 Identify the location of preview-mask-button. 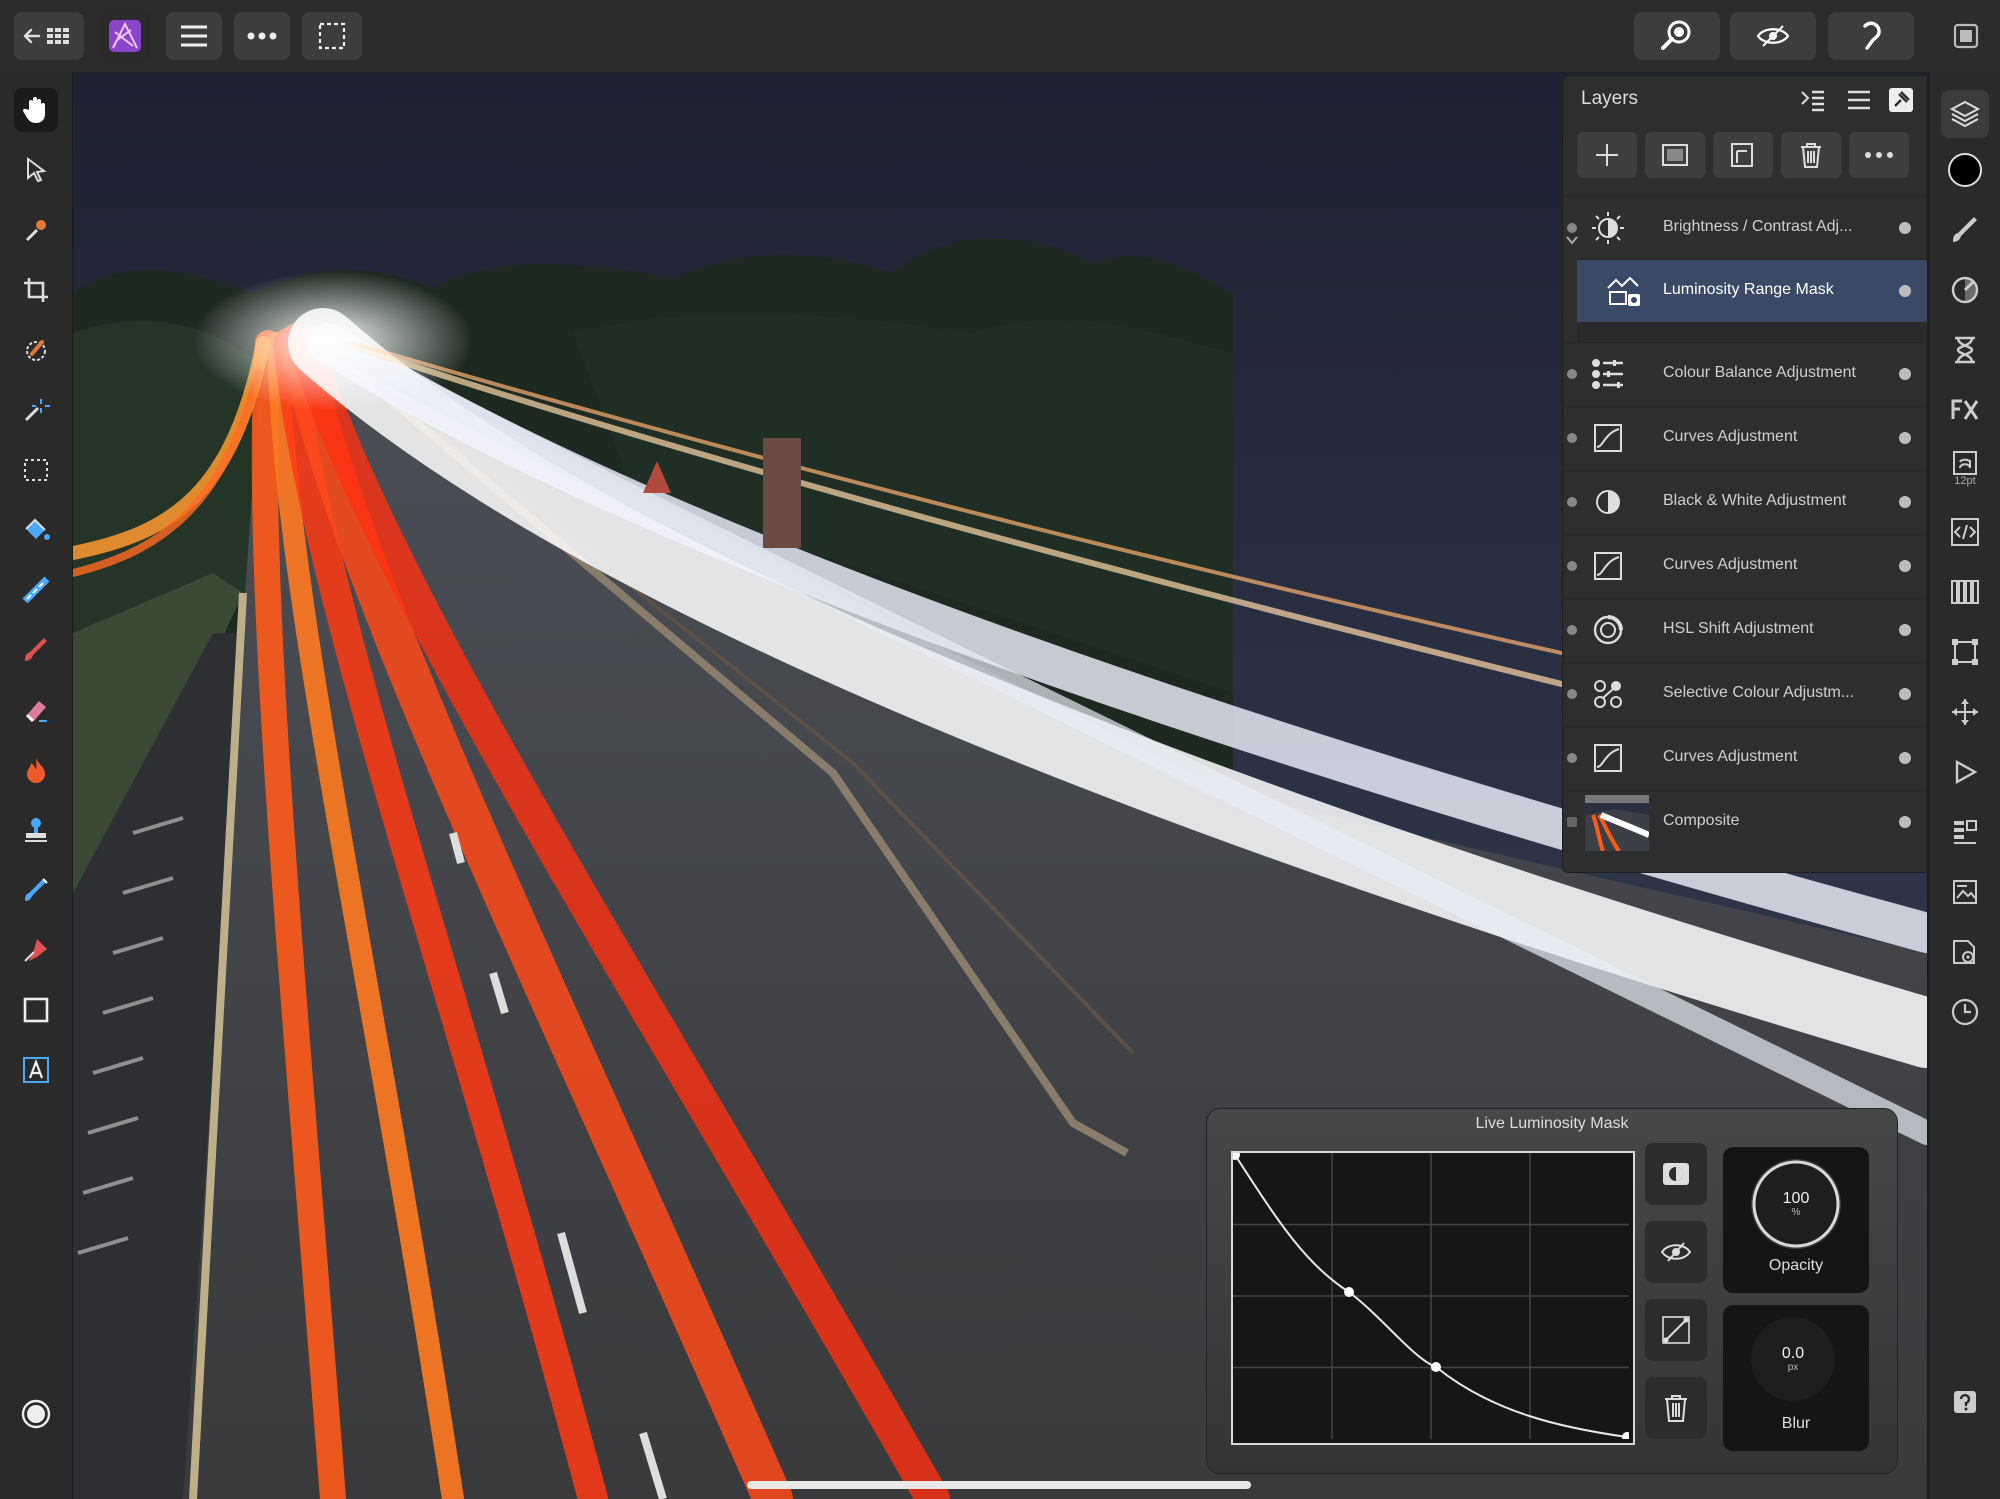
(1676, 1252).